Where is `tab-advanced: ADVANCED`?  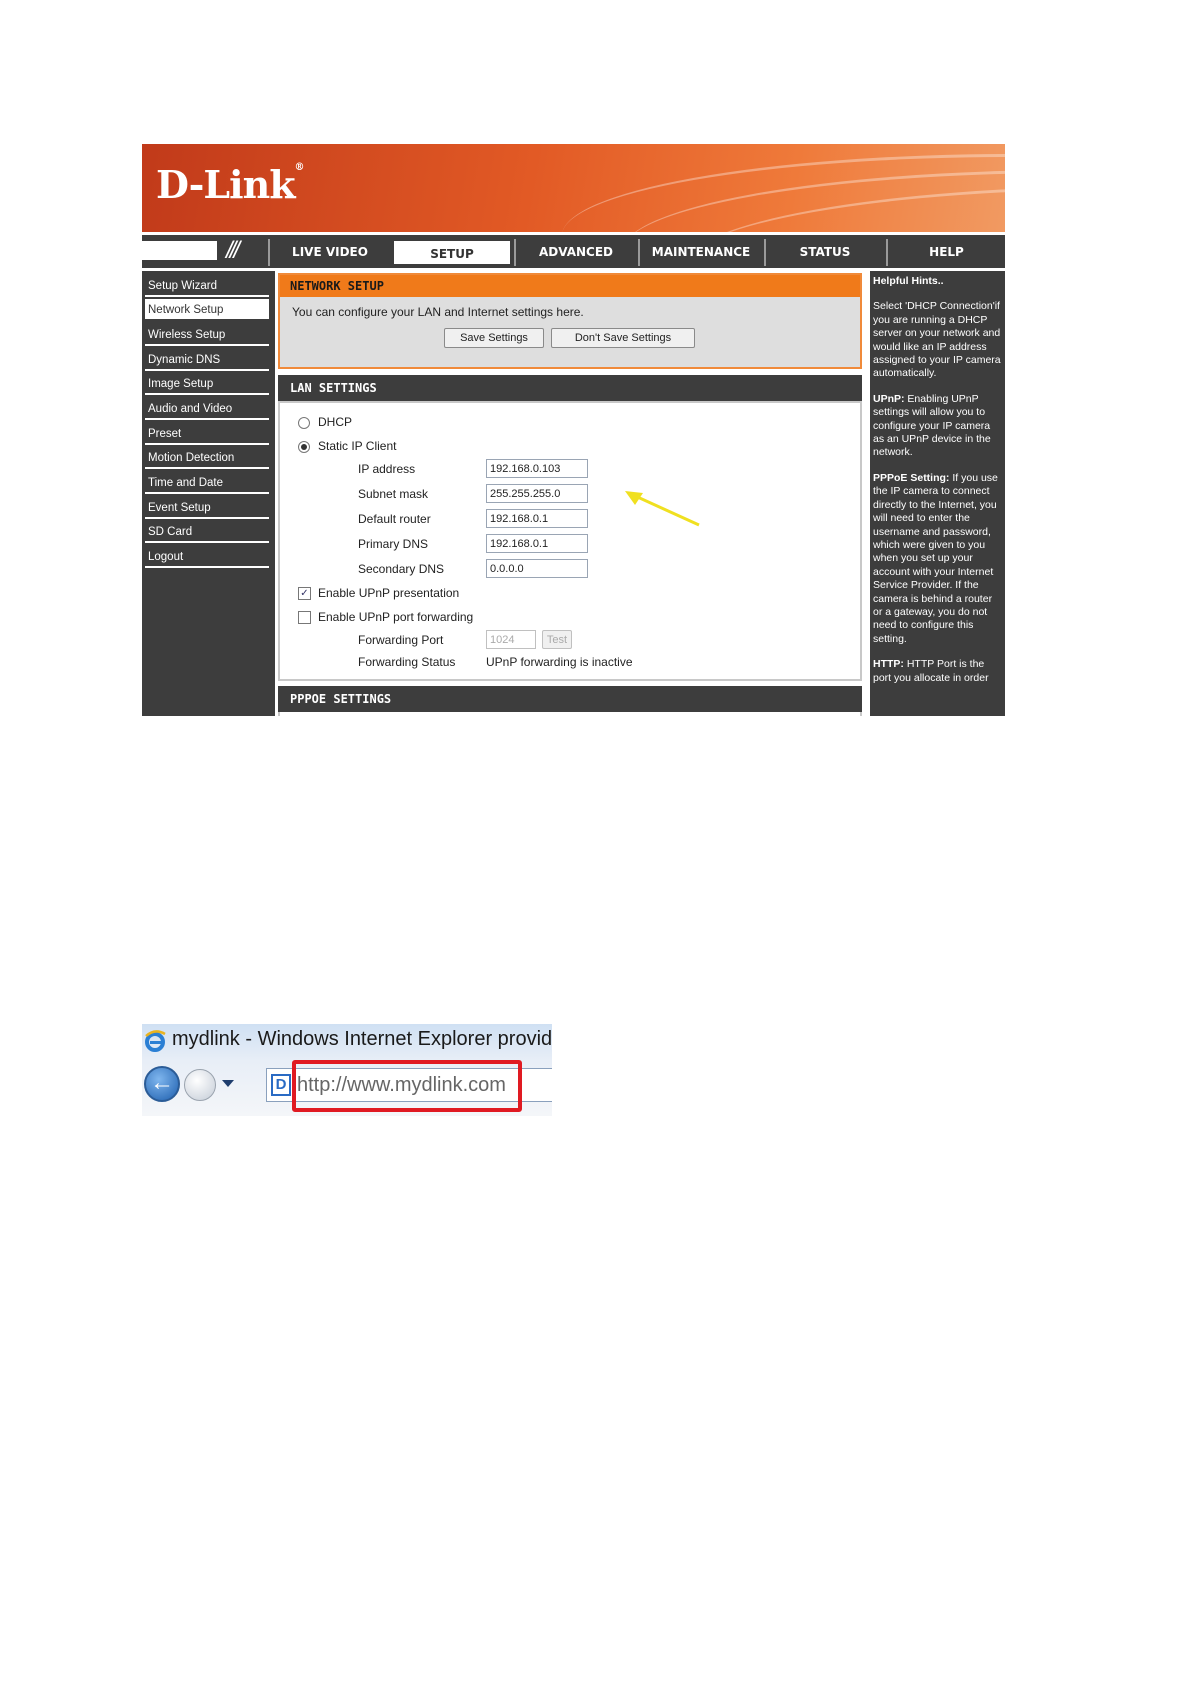
tab-advanced: ADVANCED is located at coordinates (575, 252).